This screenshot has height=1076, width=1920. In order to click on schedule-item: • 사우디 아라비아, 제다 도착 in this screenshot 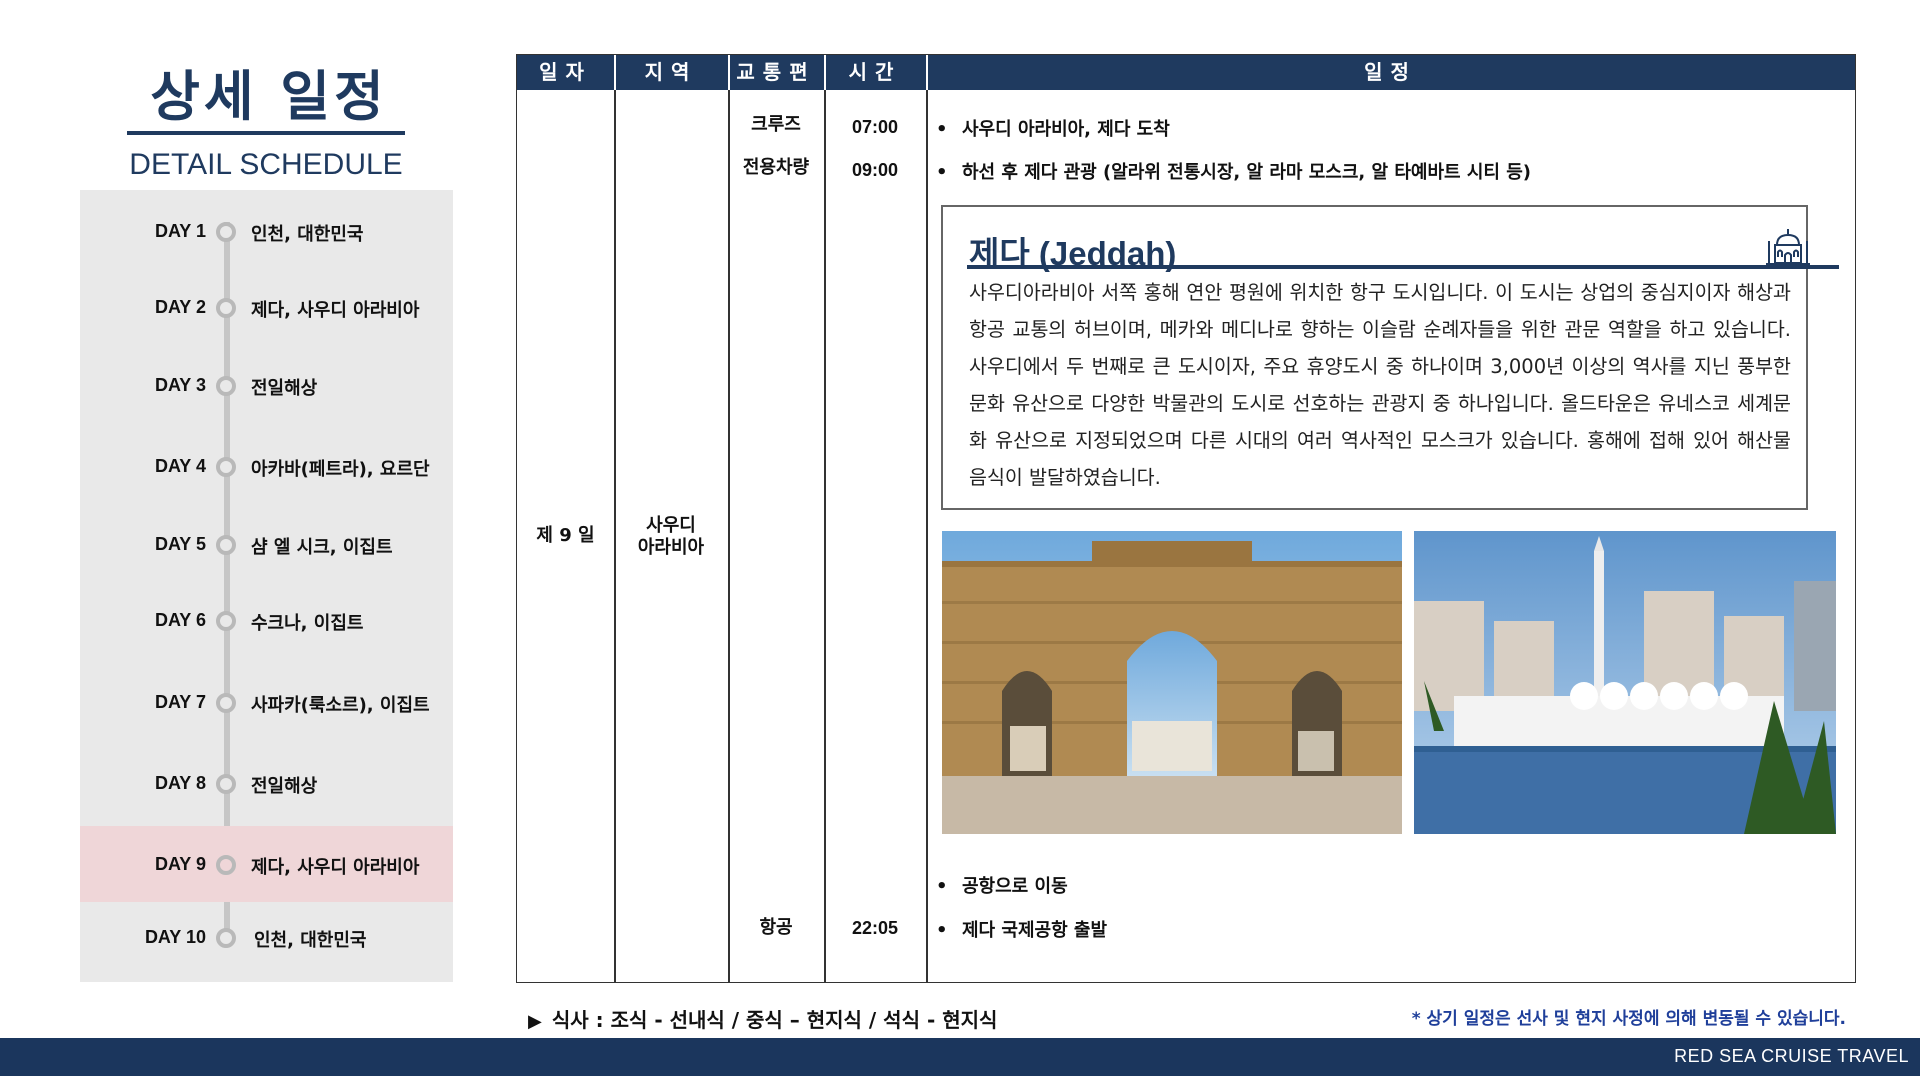, I will do `click(1053, 128)`.